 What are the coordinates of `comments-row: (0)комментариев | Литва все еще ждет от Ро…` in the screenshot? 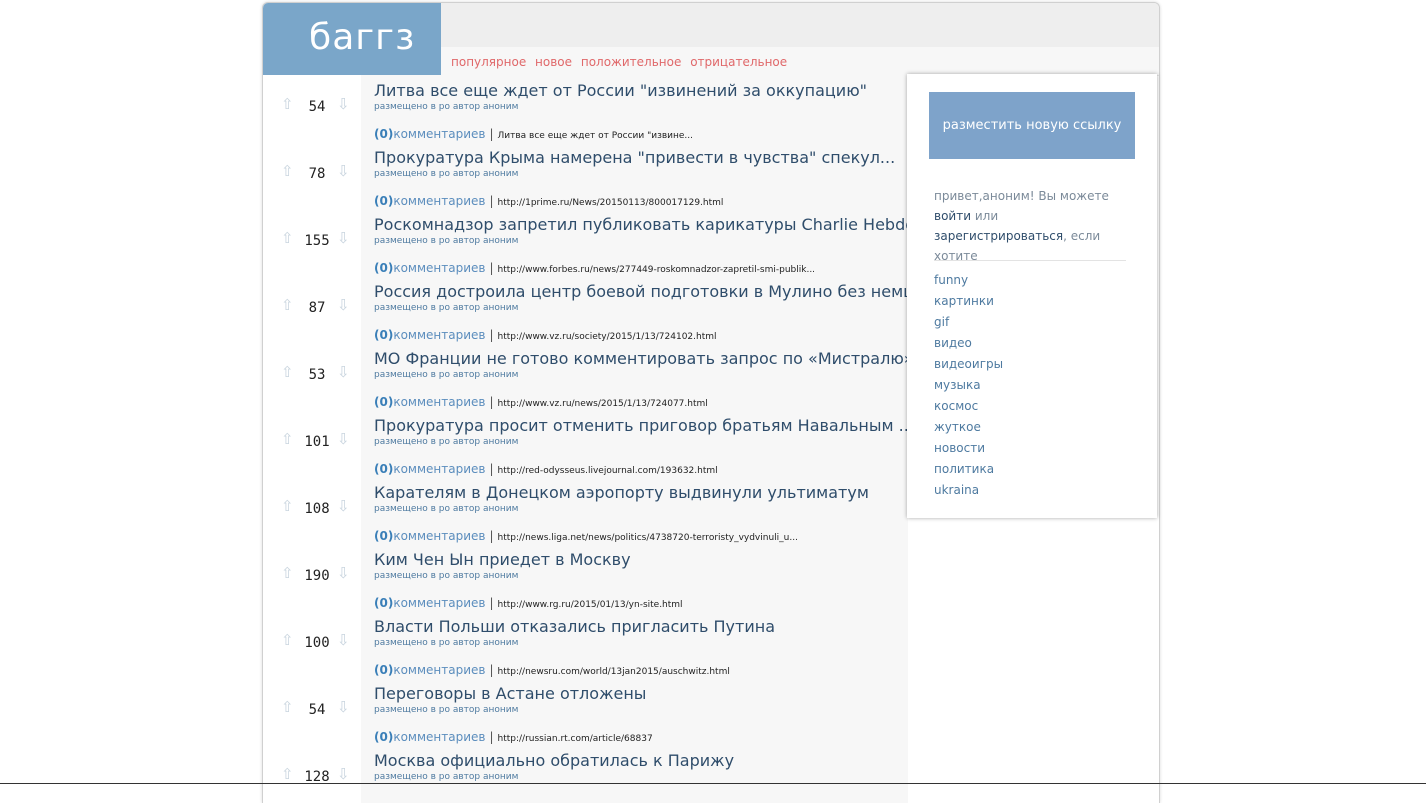 It's located at (533, 134).